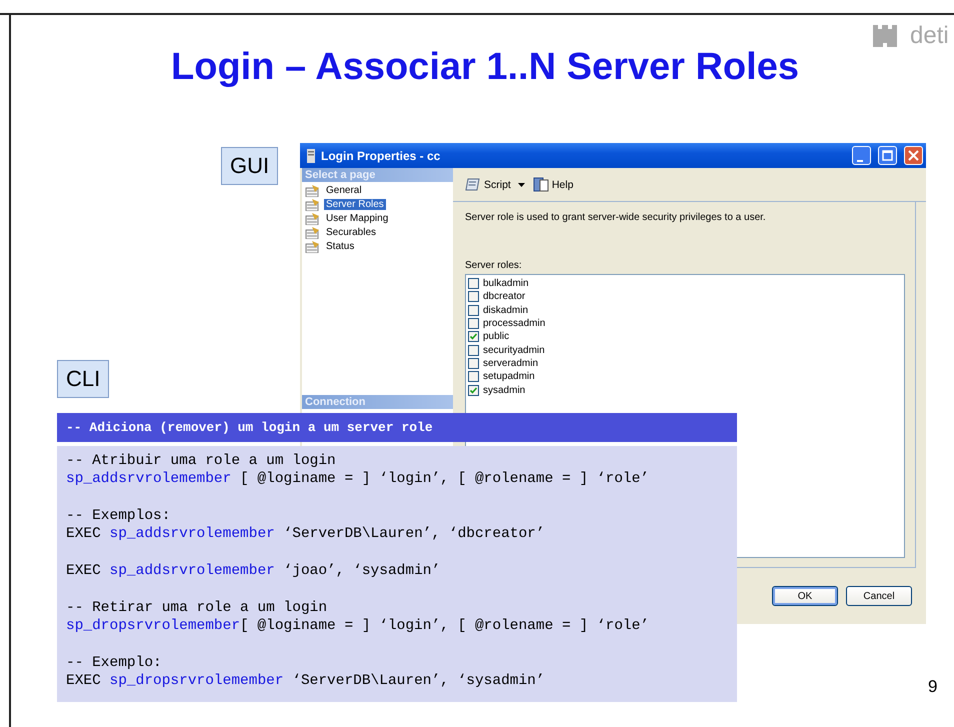  What do you see at coordinates (540, 184) in the screenshot?
I see `book-icon` at bounding box center [540, 184].